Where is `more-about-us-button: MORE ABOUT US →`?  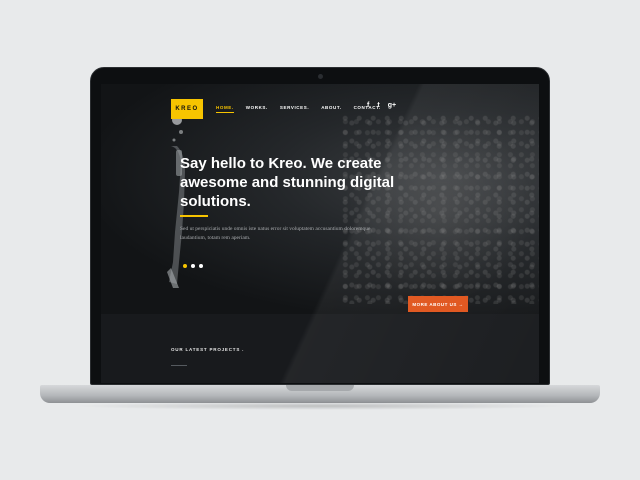 more-about-us-button: MORE ABOUT US → is located at coordinates (438, 304).